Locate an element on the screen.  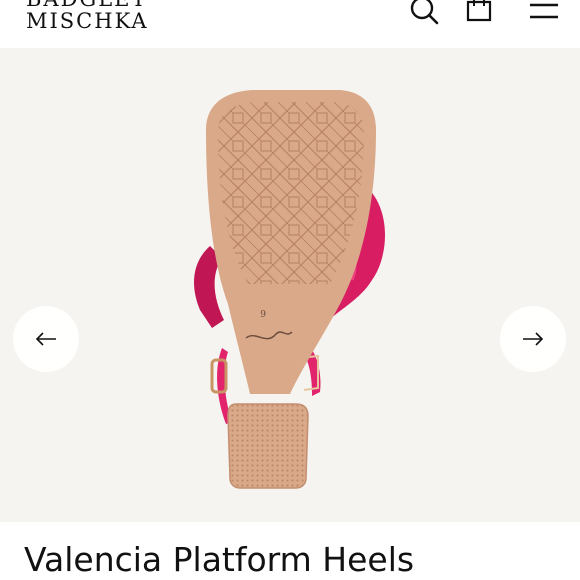
site-header: BADGLEY MISCHKA is located at coordinates (290, 24).